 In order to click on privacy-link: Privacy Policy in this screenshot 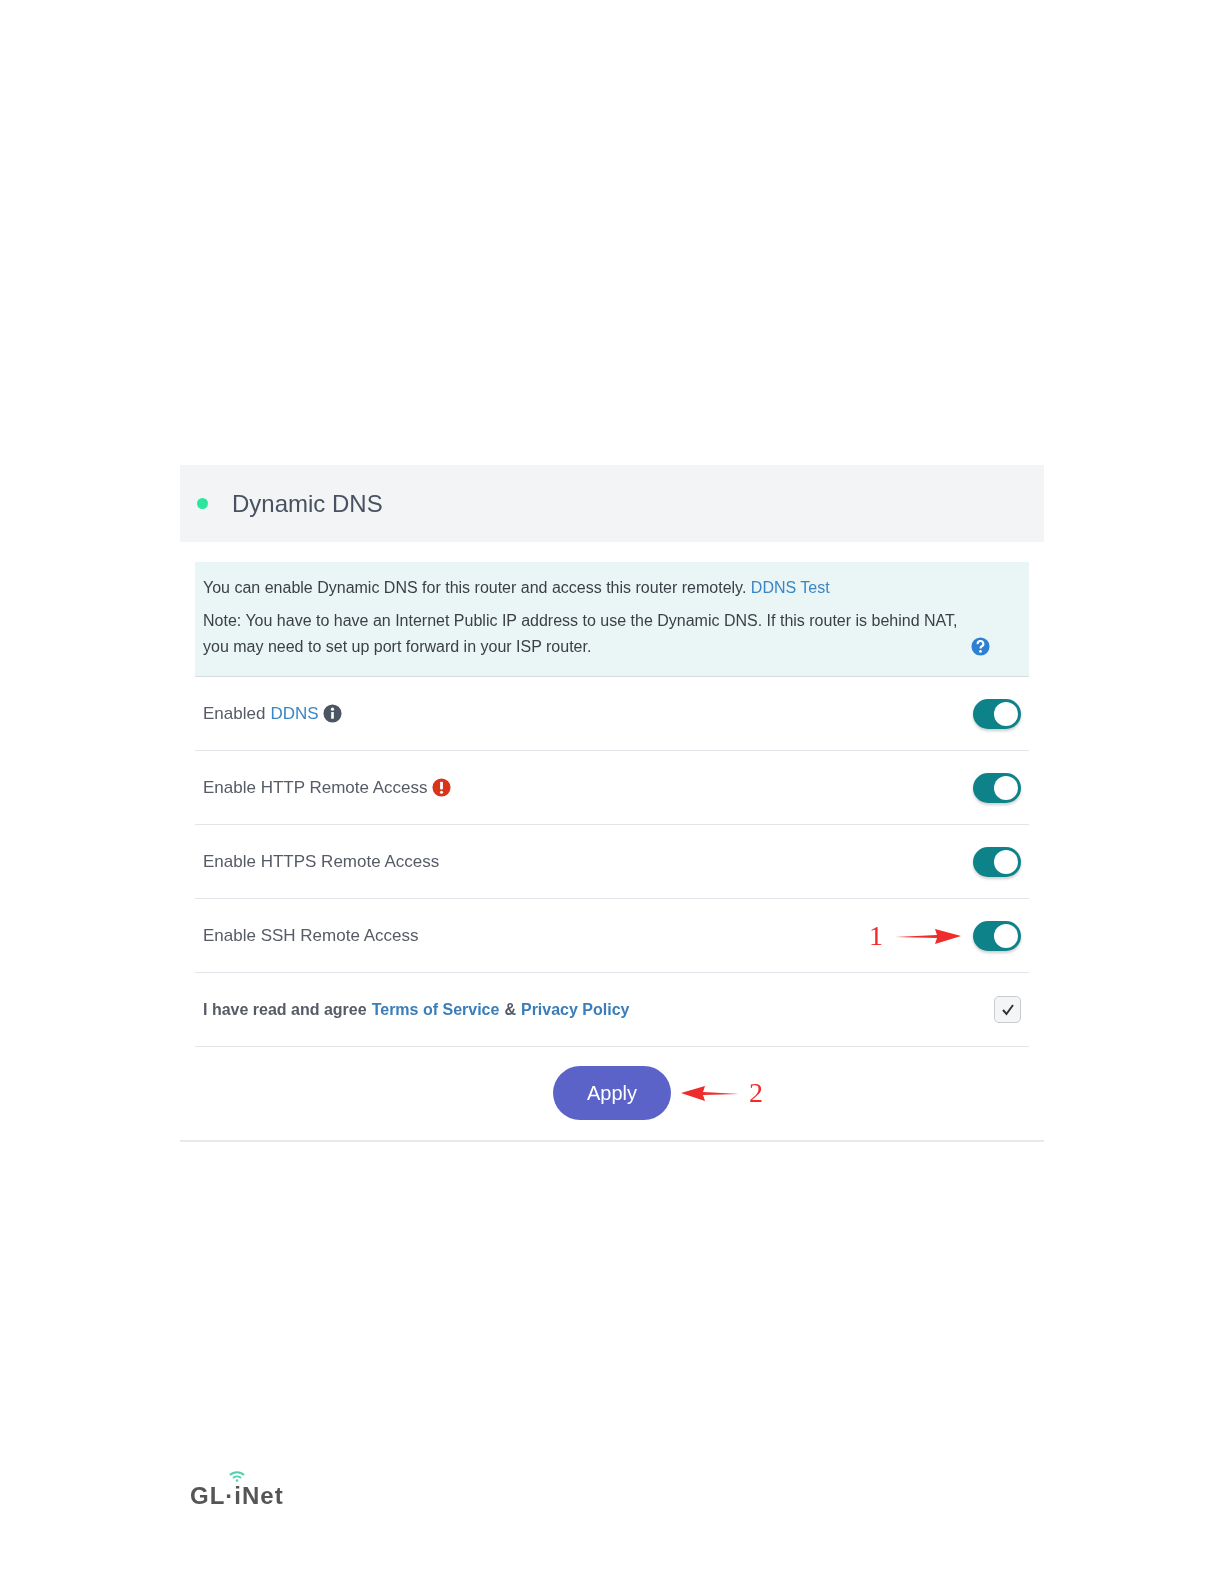, I will do `click(575, 1009)`.